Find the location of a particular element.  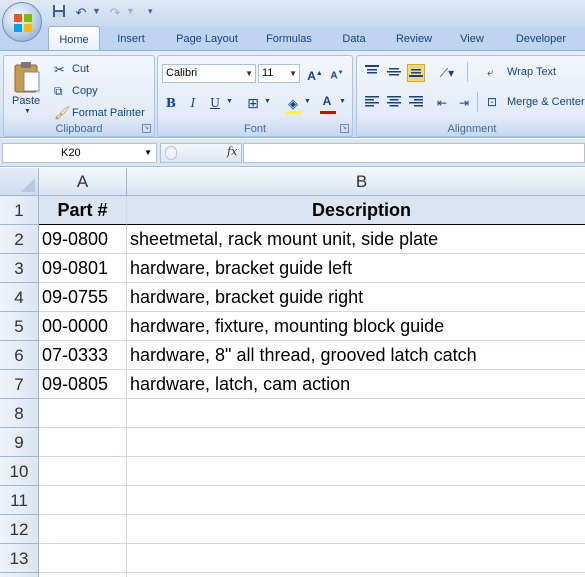

row-header: 2 is located at coordinates (19, 239).